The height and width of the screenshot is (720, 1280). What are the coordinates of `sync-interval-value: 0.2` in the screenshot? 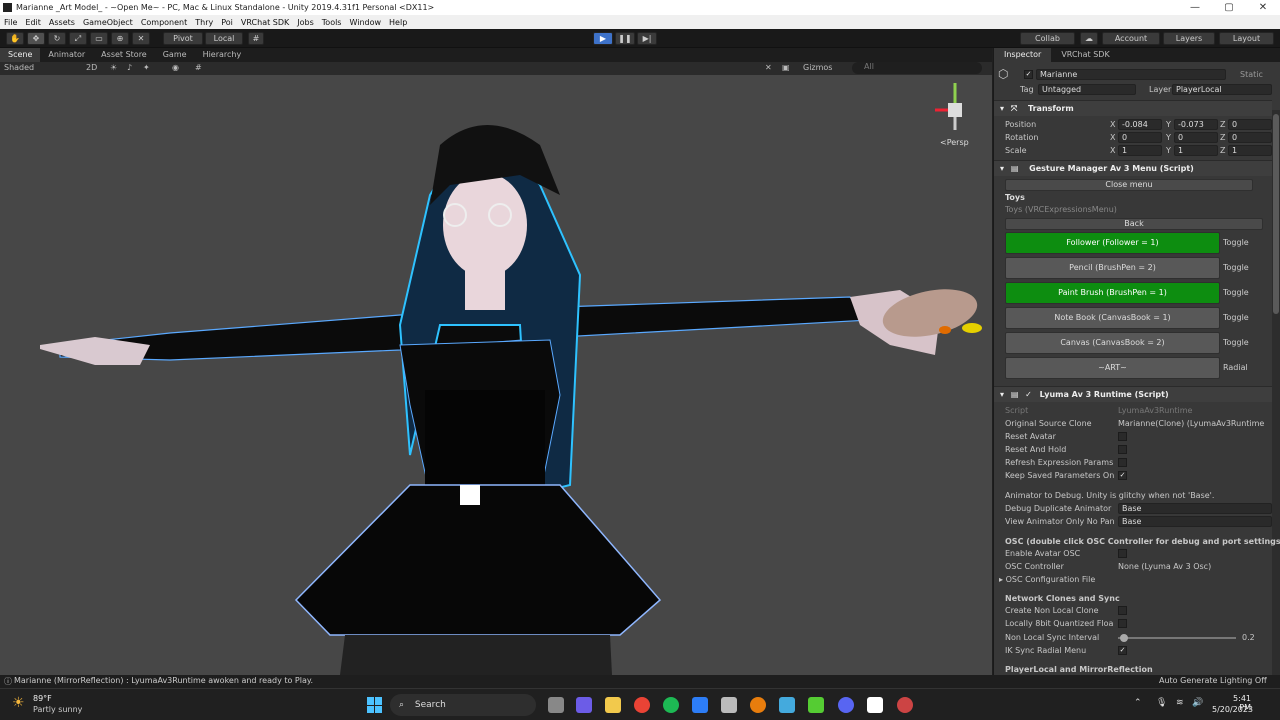 It's located at (1248, 637).